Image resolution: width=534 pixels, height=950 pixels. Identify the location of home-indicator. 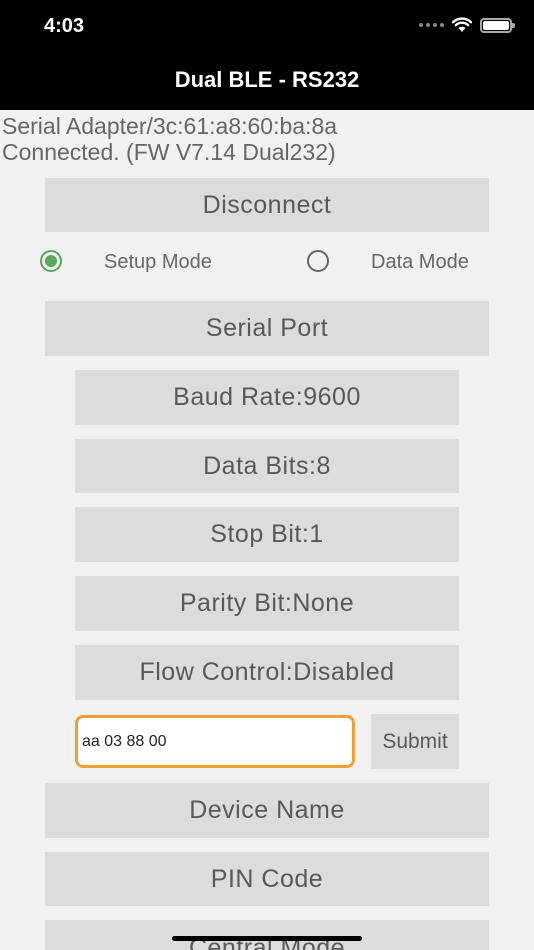
(267, 938).